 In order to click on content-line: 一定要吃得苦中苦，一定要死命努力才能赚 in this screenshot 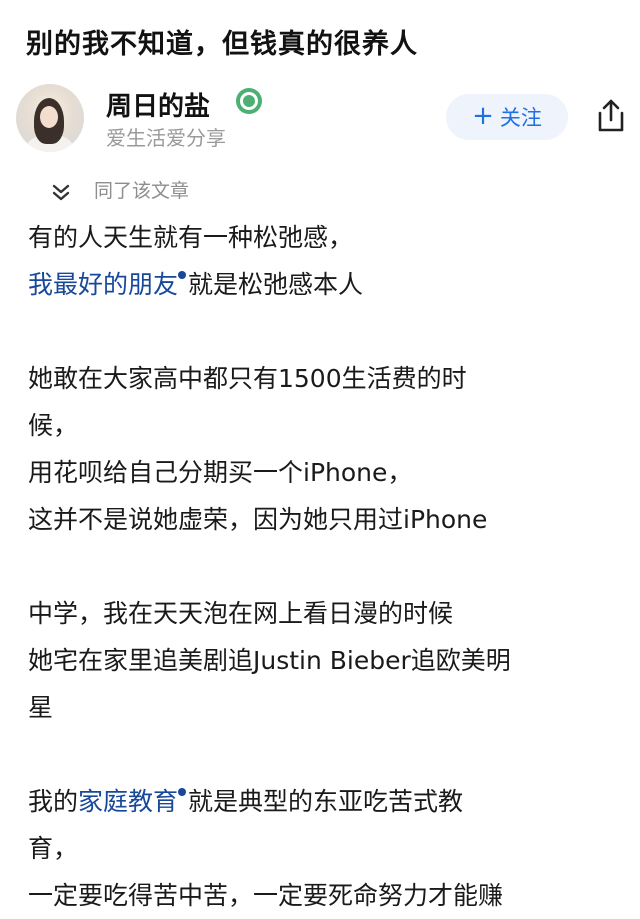, I will do `click(266, 895)`.